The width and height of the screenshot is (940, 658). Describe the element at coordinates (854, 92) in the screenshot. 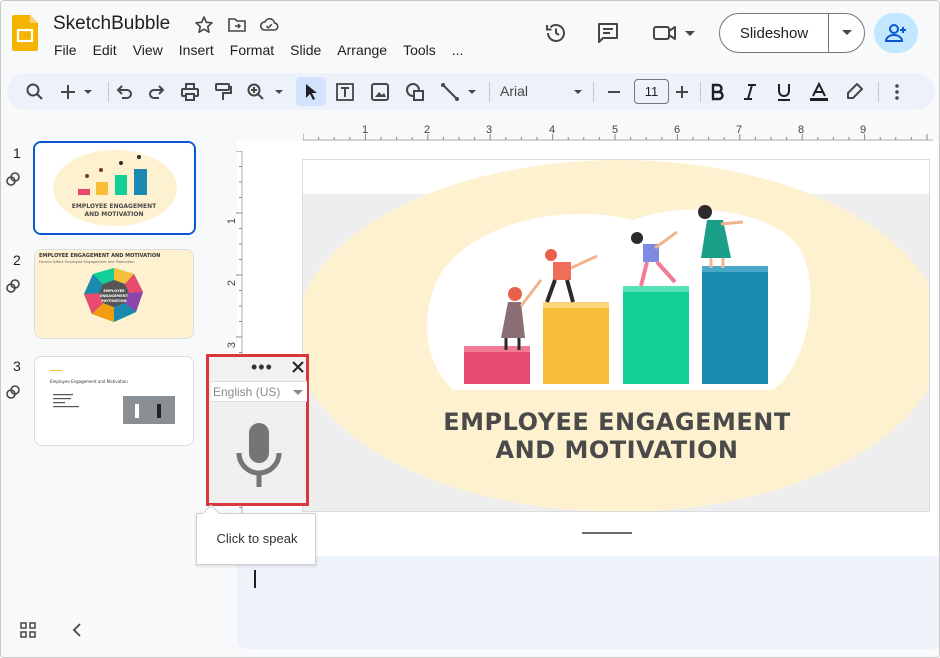

I see `highlight-color-icon` at that location.